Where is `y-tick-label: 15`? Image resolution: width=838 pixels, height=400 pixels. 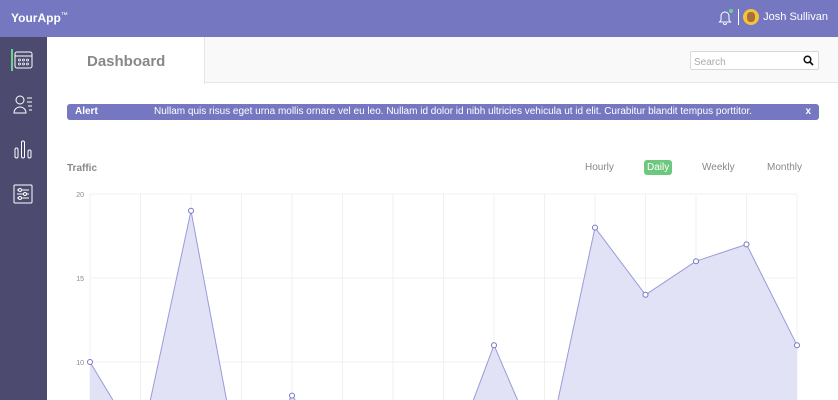 y-tick-label: 15 is located at coordinates (80, 279).